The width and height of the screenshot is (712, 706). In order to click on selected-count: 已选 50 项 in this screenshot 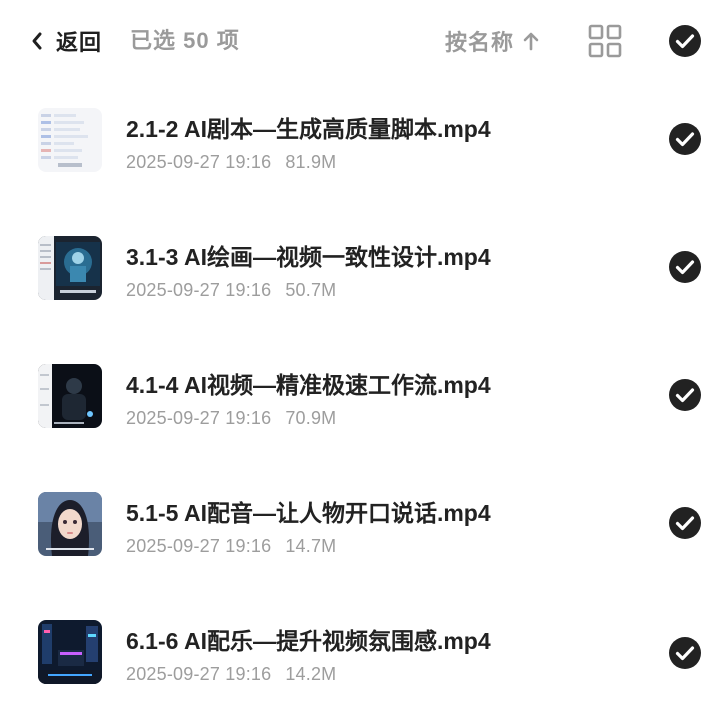, I will do `click(185, 40)`.